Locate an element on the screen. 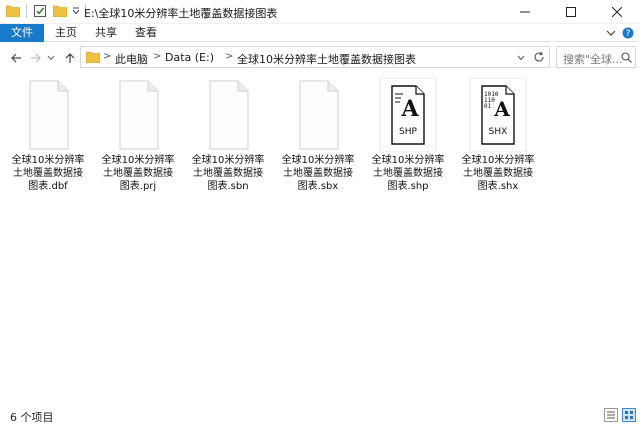 The height and width of the screenshot is (426, 640). svg-text: 01 is located at coordinates (488, 106).